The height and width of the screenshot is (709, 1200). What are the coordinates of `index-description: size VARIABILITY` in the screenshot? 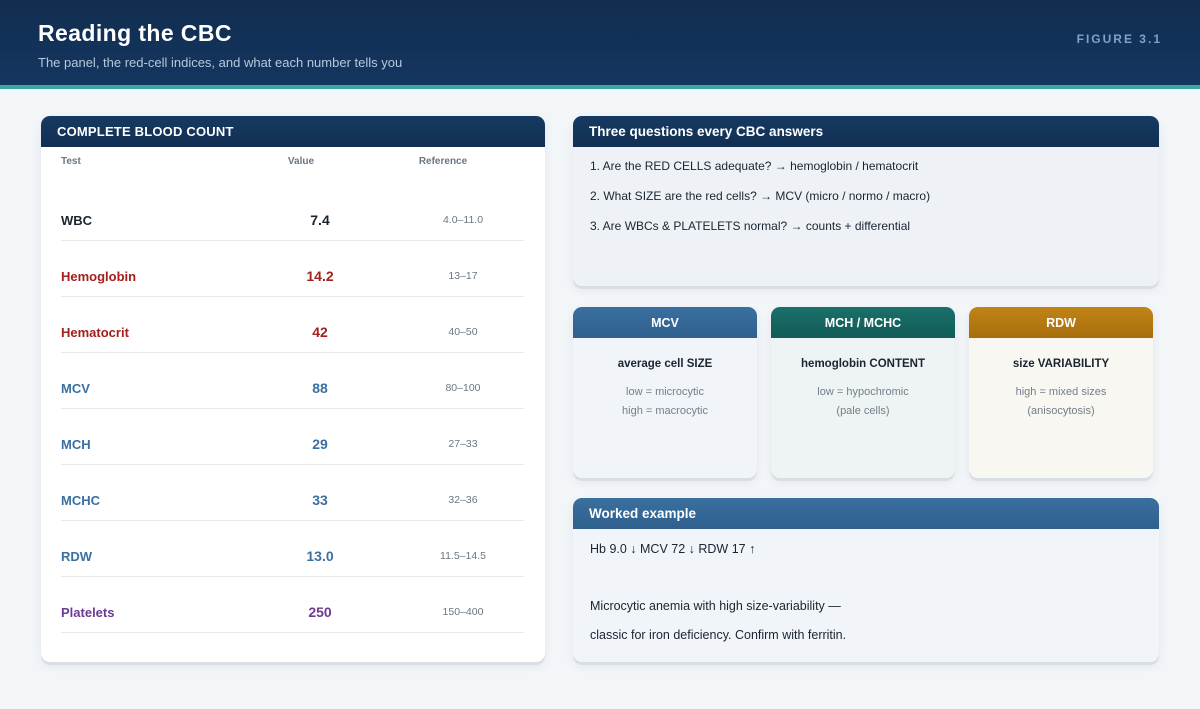 It's located at (1061, 364).